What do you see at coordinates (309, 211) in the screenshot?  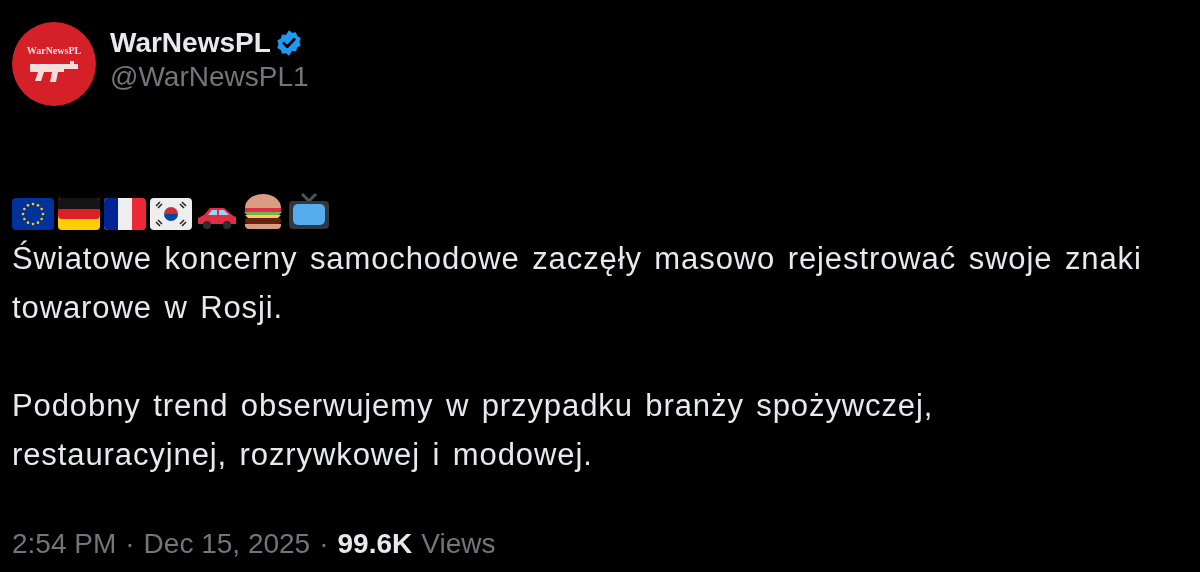 I see `tv-icon` at bounding box center [309, 211].